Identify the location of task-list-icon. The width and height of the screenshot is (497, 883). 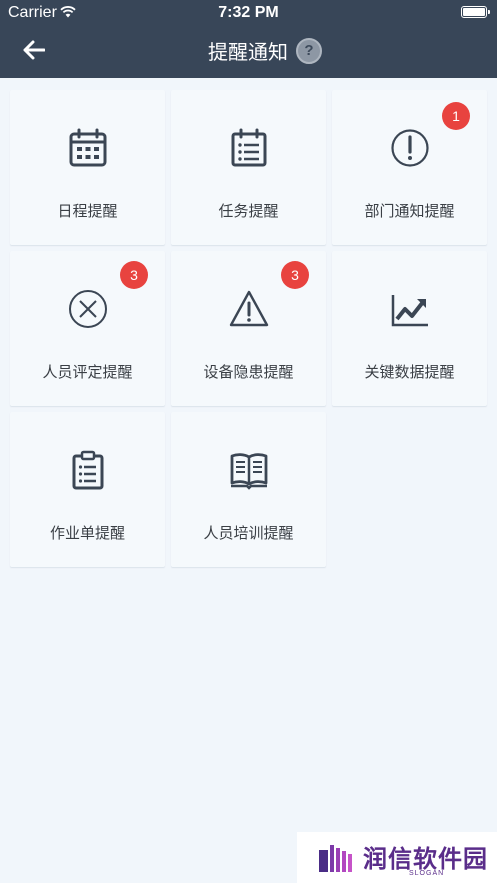
(248, 147).